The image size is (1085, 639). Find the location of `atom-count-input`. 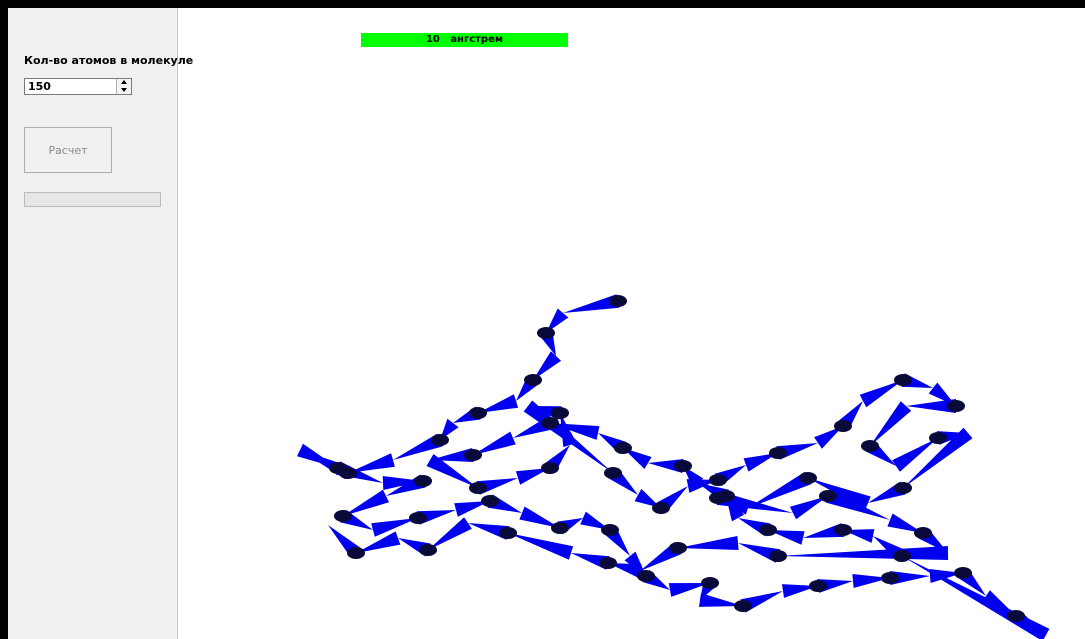

atom-count-input is located at coordinates (69, 86).